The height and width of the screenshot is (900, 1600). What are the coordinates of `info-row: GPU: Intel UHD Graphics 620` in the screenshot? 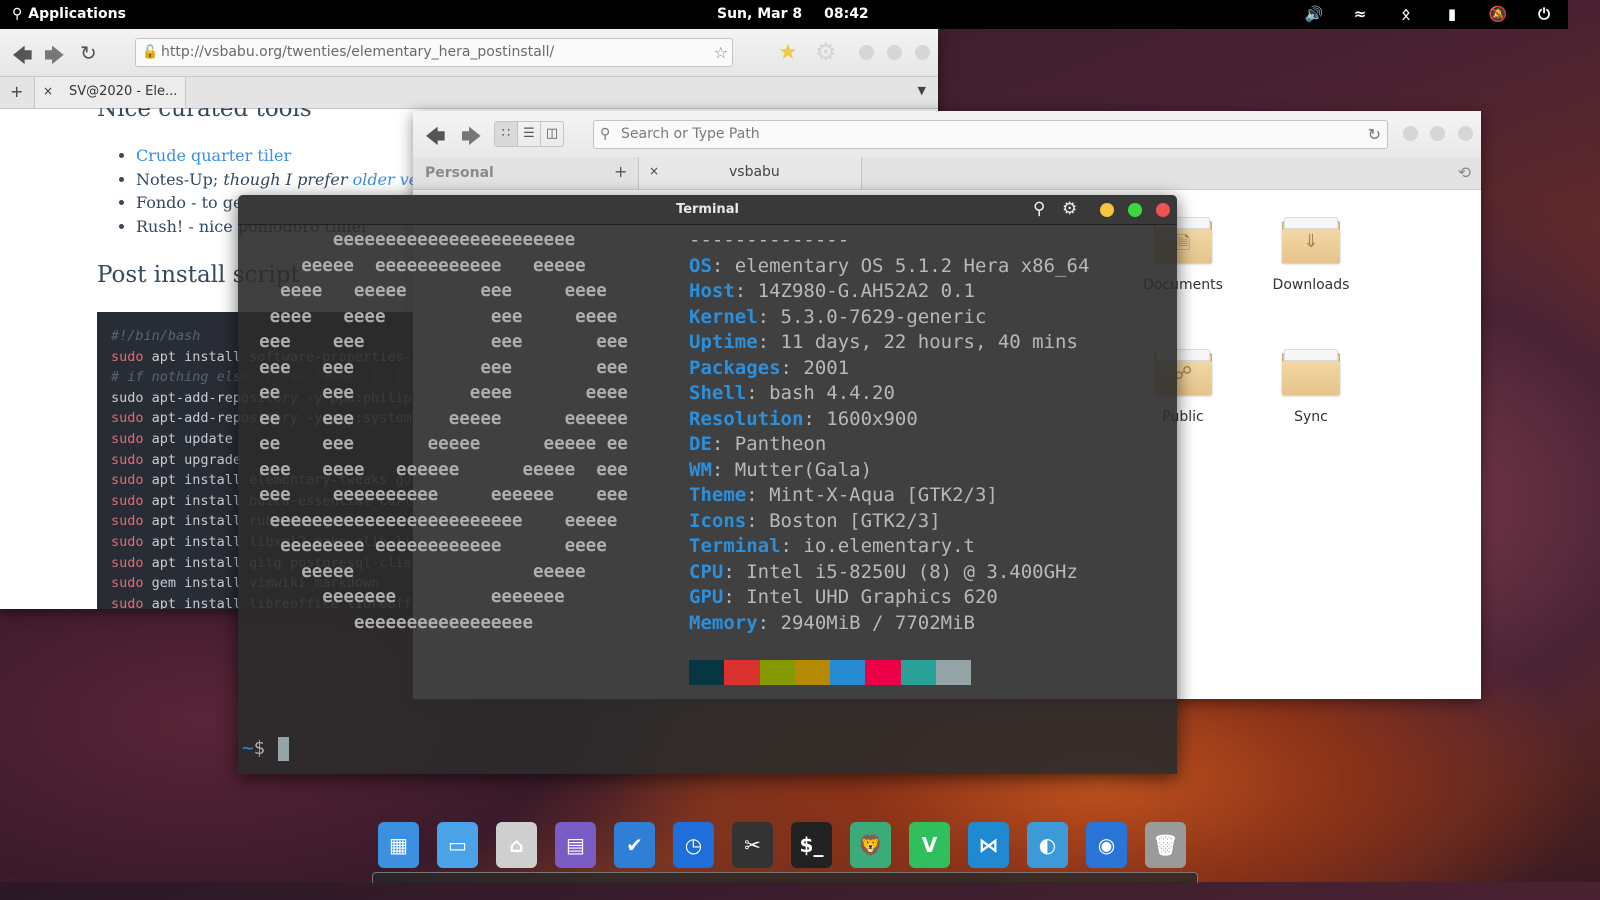 It's located at (843, 597).